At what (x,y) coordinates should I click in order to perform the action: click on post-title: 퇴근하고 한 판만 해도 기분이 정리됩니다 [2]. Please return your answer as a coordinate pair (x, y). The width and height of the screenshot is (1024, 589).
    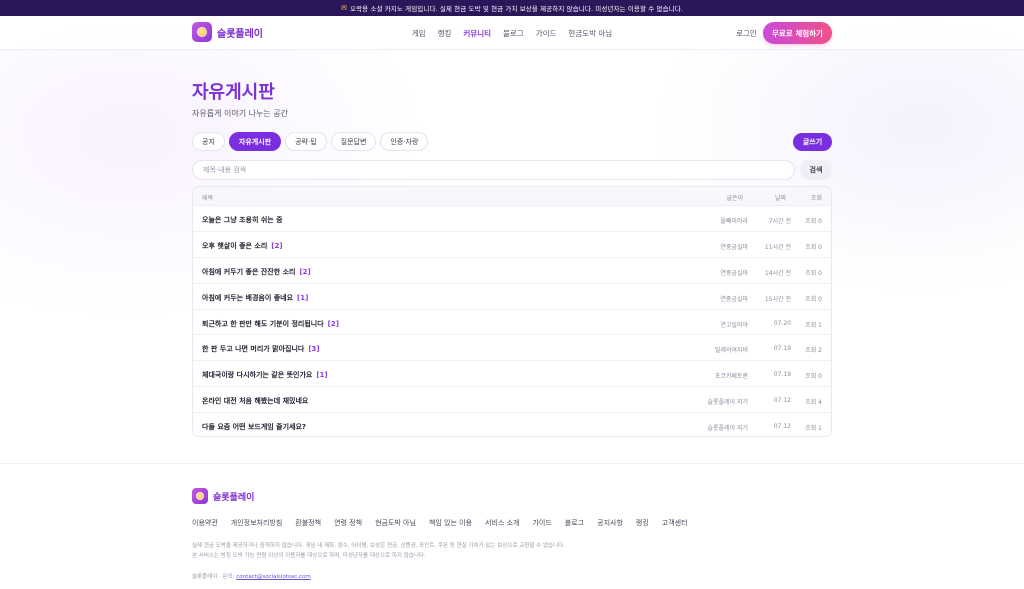
    Looking at the image, I should click on (270, 324).